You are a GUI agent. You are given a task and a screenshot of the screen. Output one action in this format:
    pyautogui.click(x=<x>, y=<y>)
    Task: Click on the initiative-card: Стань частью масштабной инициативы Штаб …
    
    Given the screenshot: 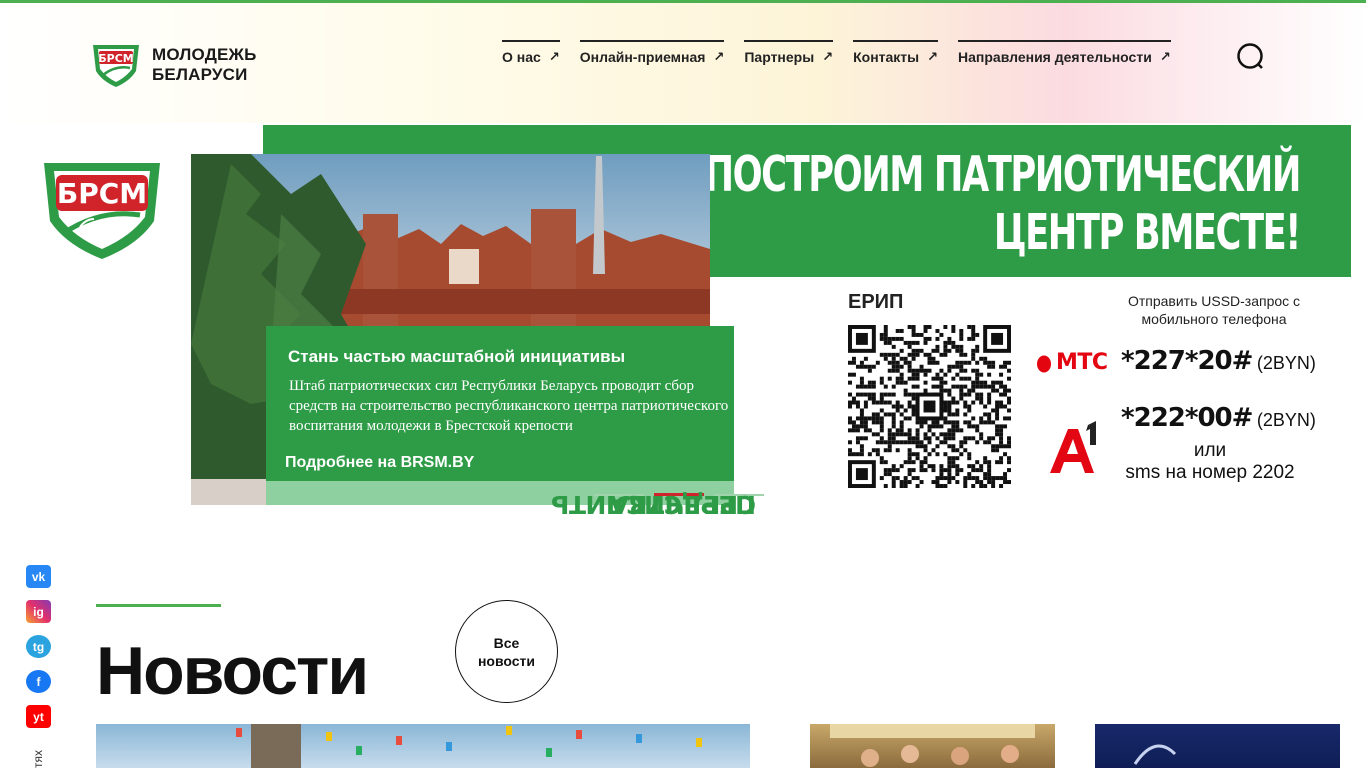 What is the action you would take?
    pyautogui.click(x=500, y=415)
    